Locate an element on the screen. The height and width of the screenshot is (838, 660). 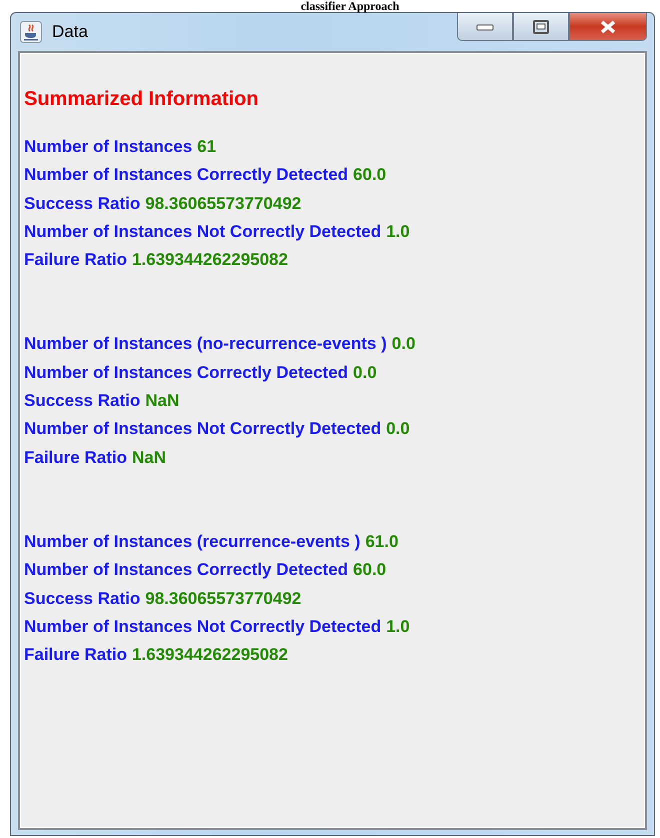
close-button is located at coordinates (608, 27).